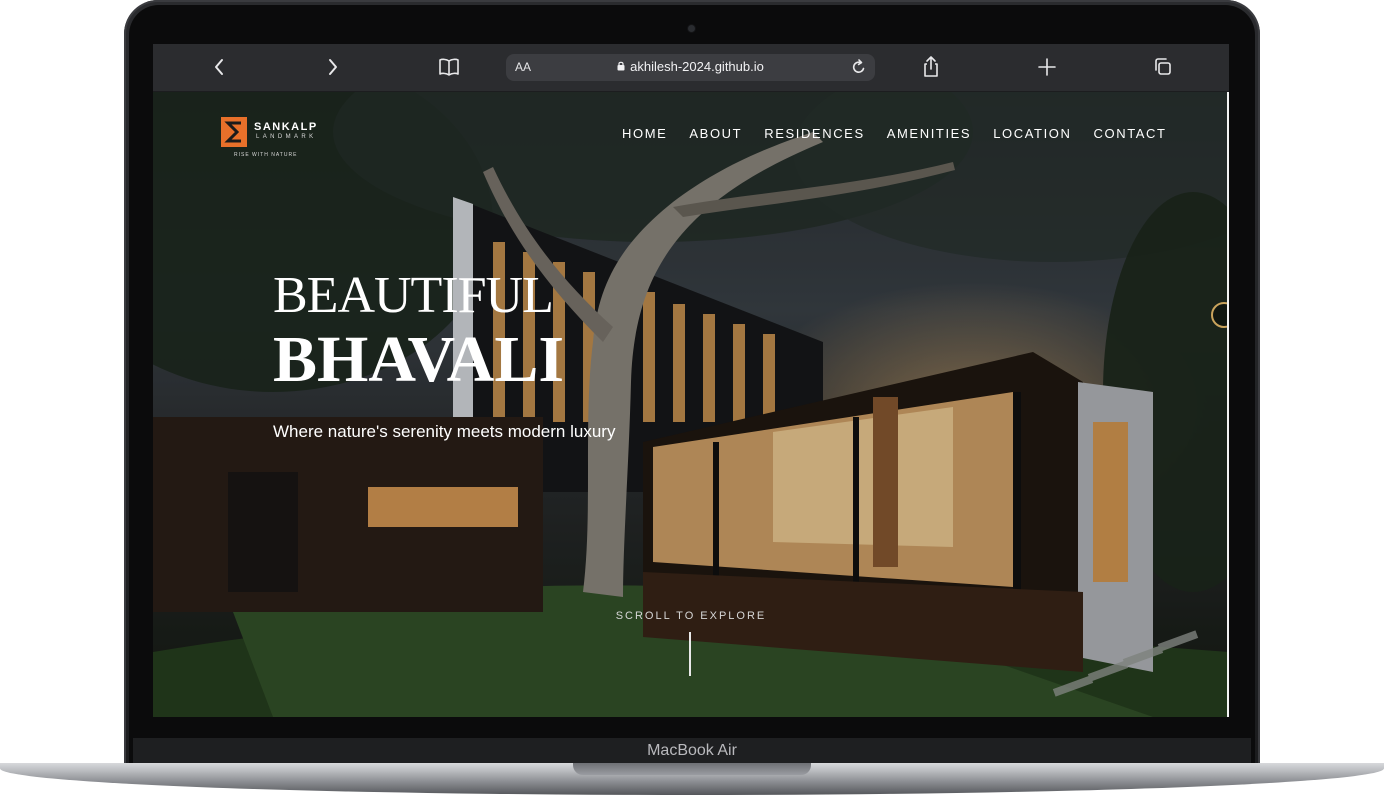  I want to click on url-display: akhilesh-2024.github.io, so click(690, 66).